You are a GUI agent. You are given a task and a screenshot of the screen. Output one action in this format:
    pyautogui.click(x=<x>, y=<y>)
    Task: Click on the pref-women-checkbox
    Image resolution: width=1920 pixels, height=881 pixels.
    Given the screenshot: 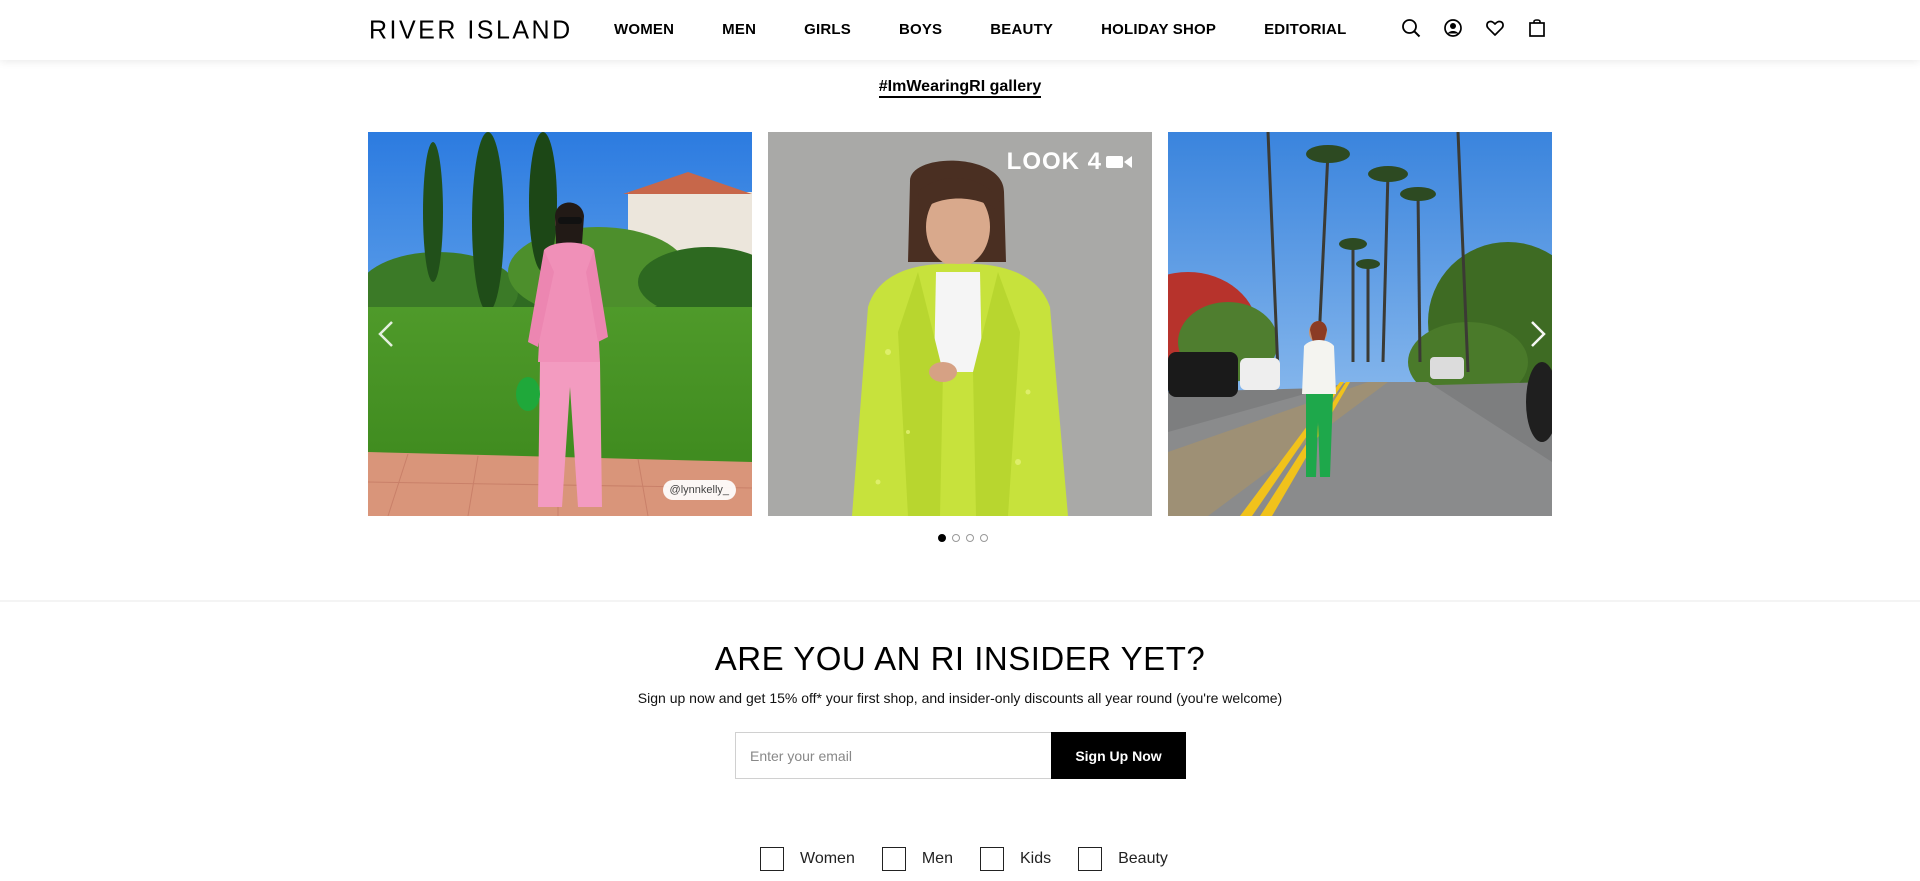 What is the action you would take?
    pyautogui.click(x=772, y=859)
    